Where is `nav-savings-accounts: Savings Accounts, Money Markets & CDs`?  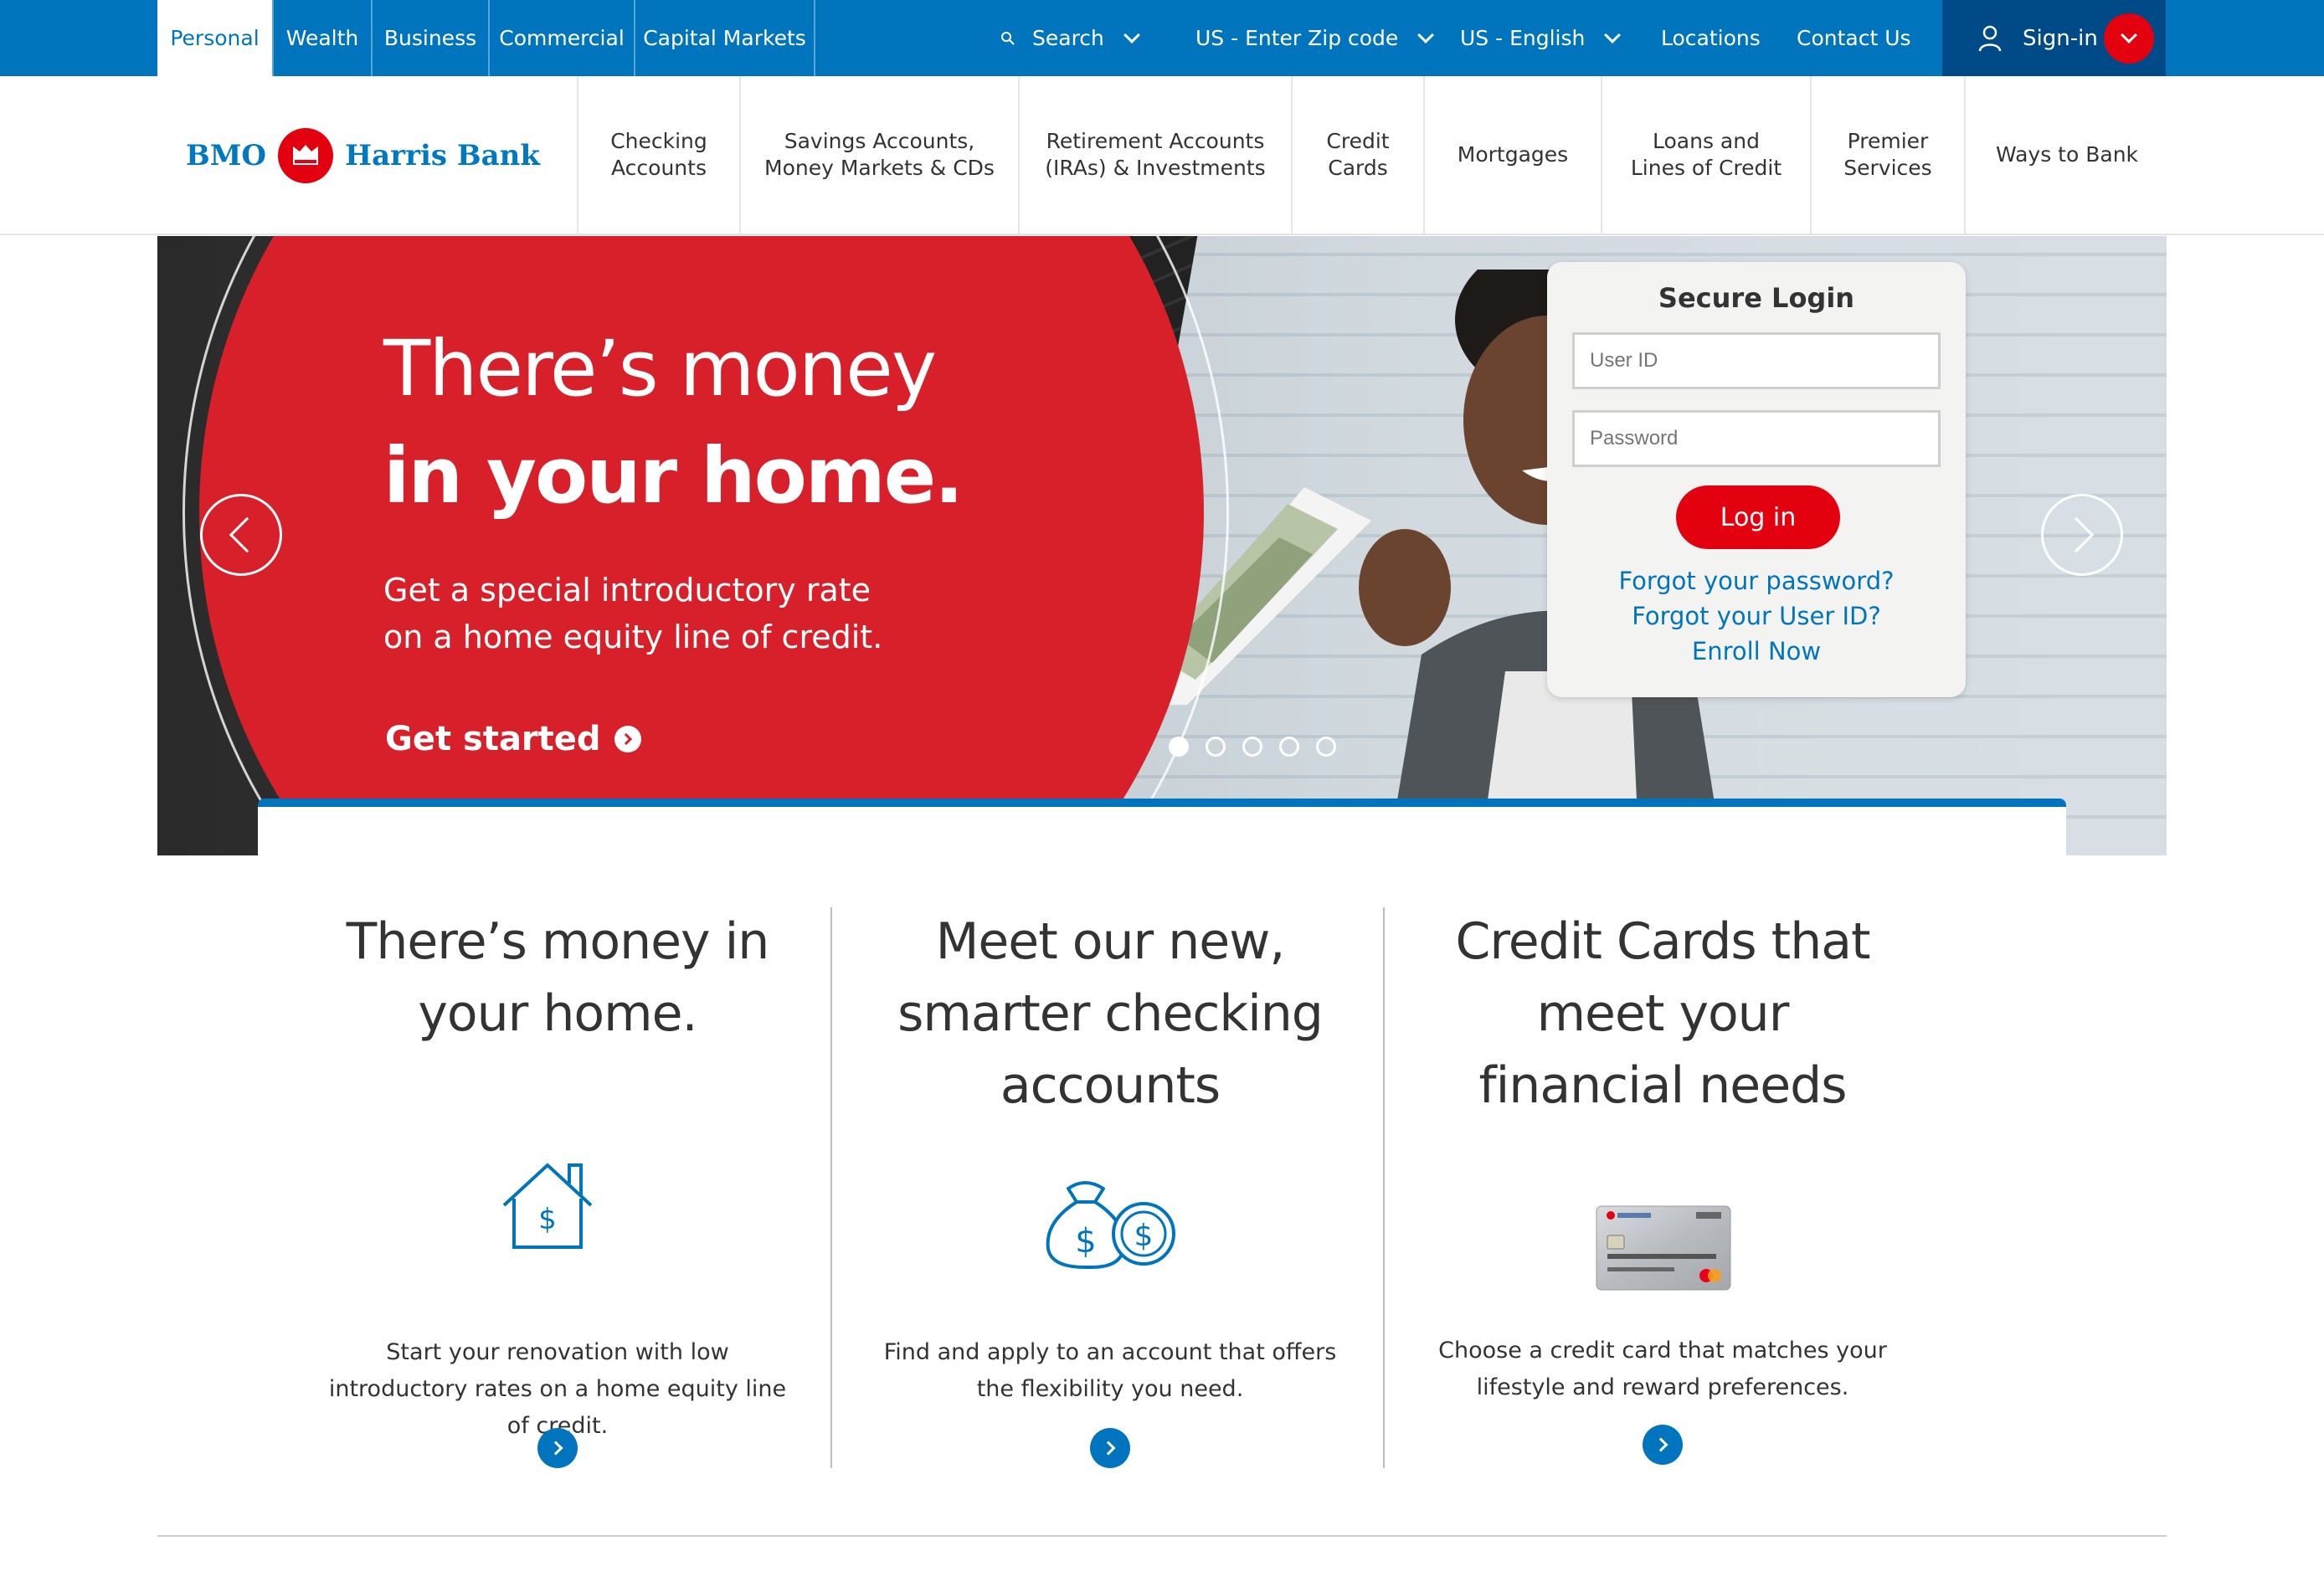
nav-savings-accounts: Savings Accounts, Money Markets & CDs is located at coordinates (878, 155).